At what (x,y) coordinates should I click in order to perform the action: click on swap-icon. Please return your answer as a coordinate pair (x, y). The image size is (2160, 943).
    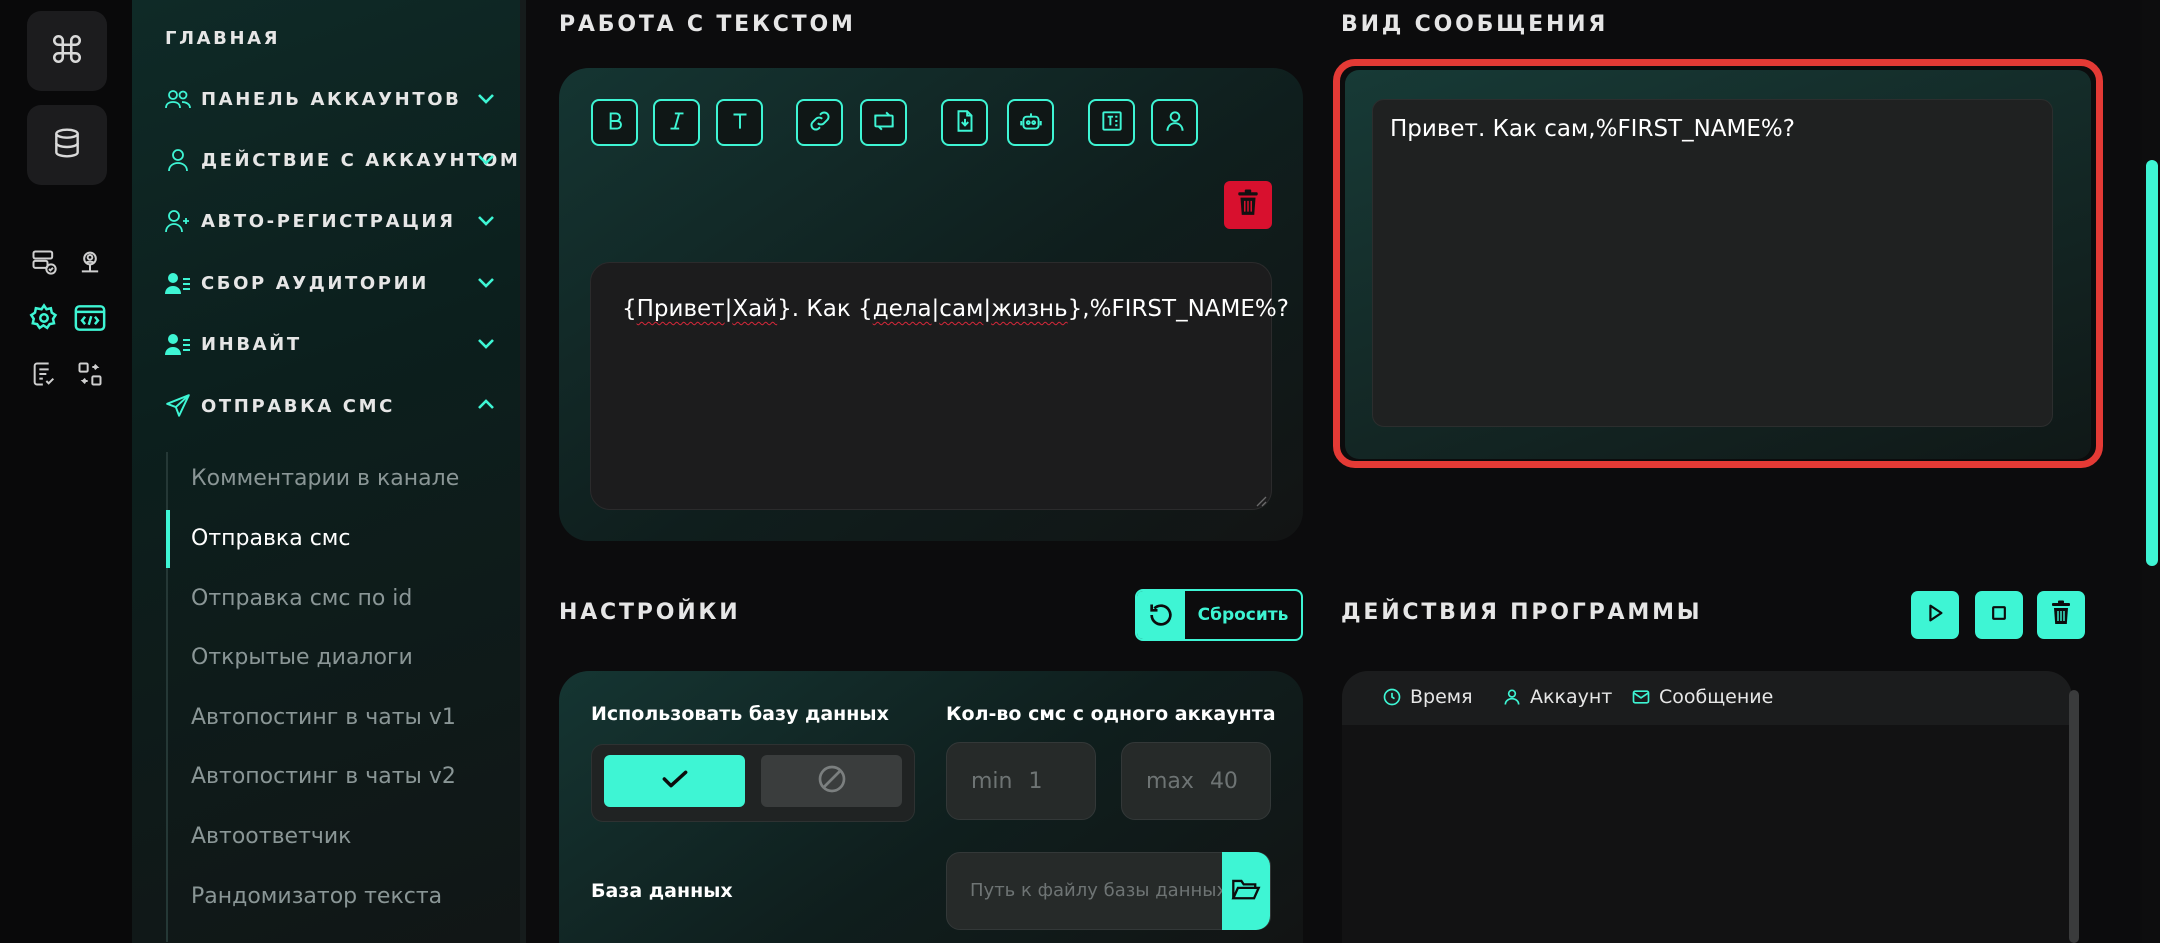
    Looking at the image, I should click on (90, 374).